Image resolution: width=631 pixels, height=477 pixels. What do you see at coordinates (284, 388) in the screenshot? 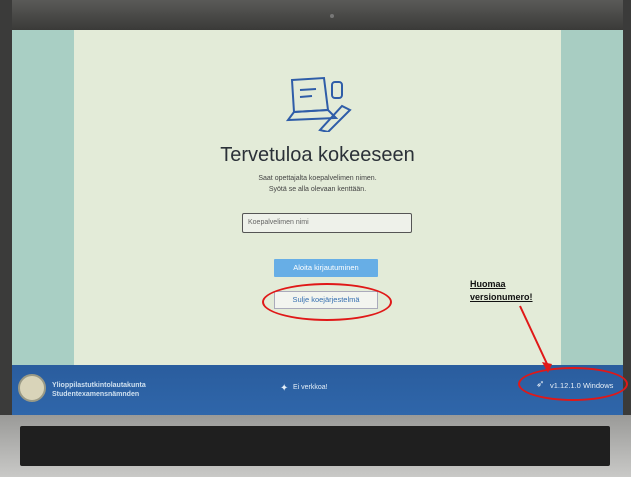
I see `network-icon: ✦` at bounding box center [284, 388].